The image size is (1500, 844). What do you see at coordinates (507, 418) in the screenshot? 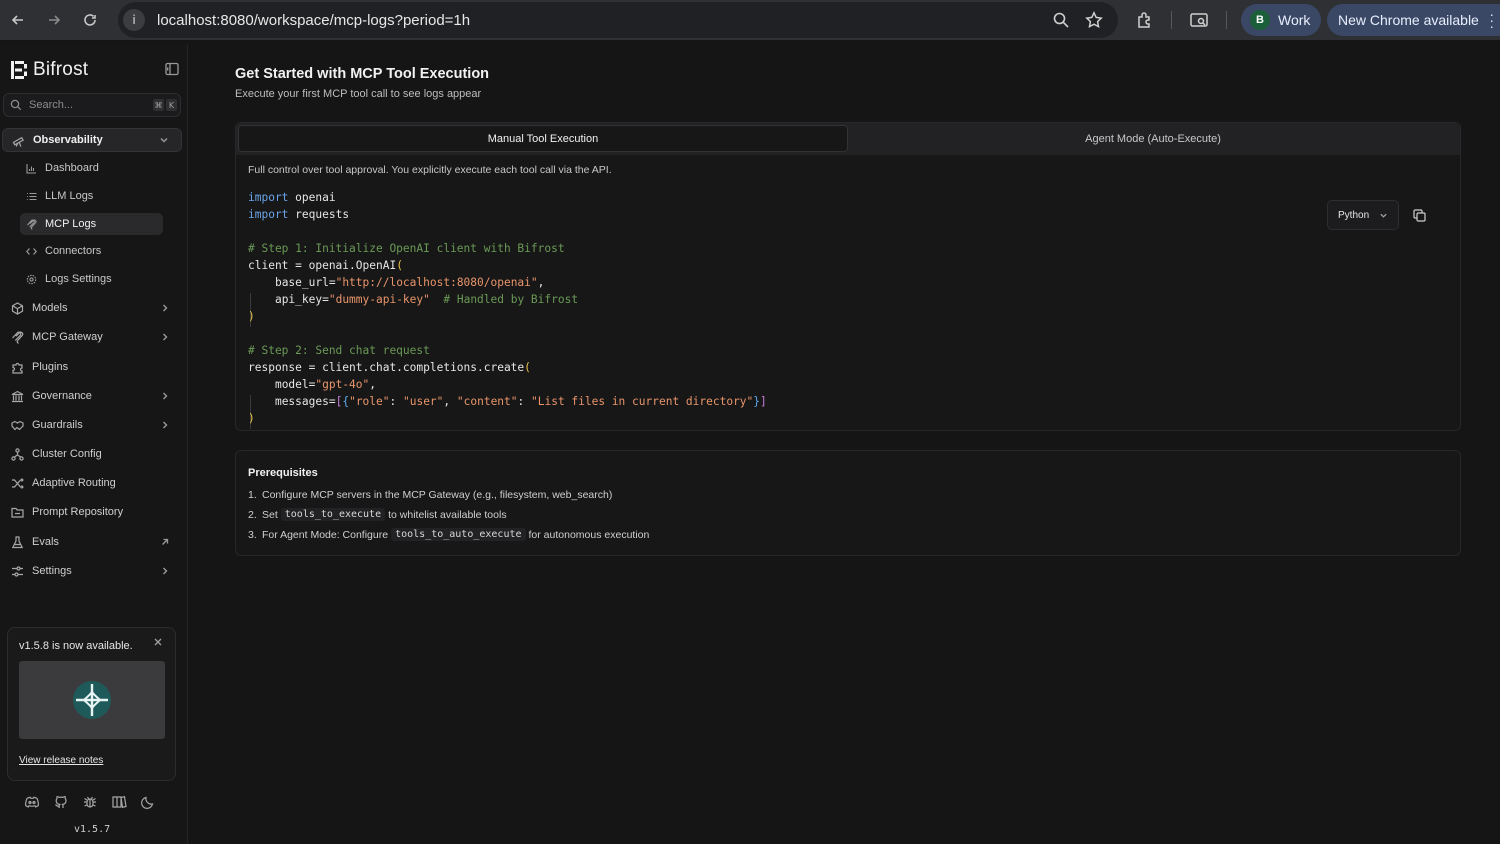
I see `code-line: )` at bounding box center [507, 418].